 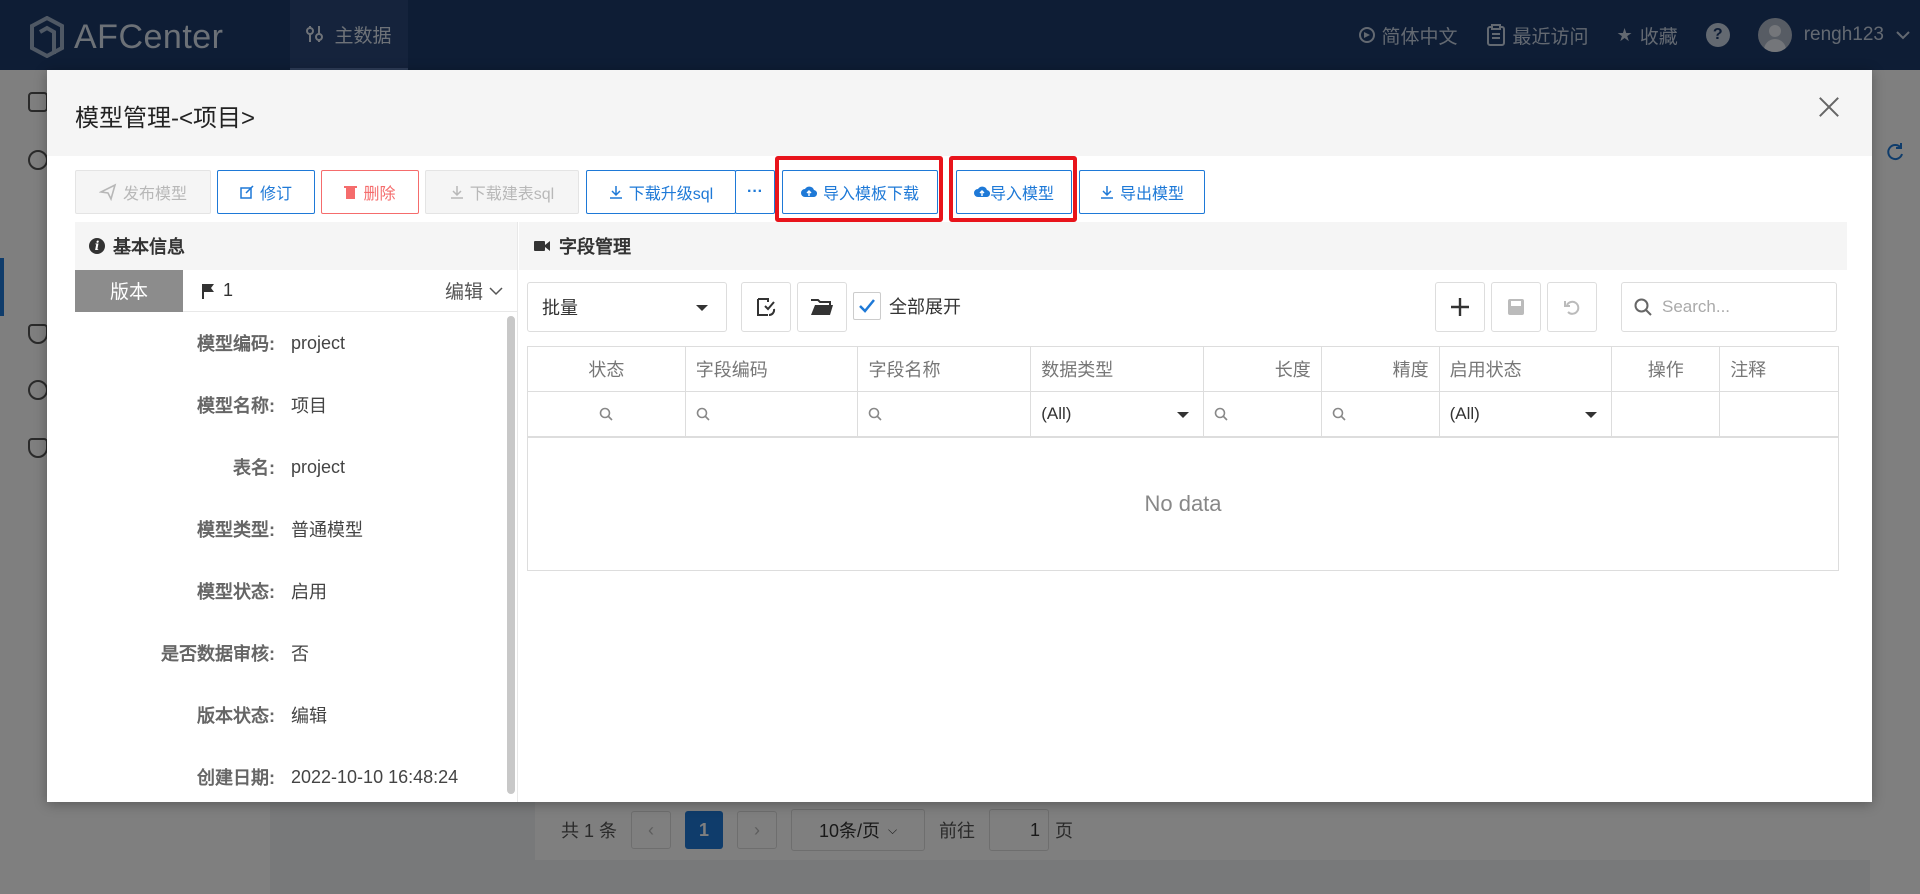 I want to click on column-header-data-type: 数据类型, so click(x=1117, y=369).